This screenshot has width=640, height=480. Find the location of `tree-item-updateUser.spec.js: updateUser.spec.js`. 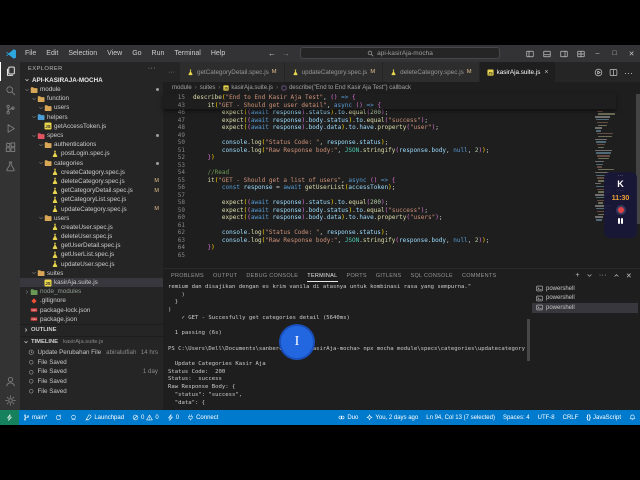

tree-item-updateUser.spec.js: updateUser.spec.js is located at coordinates (91, 264).